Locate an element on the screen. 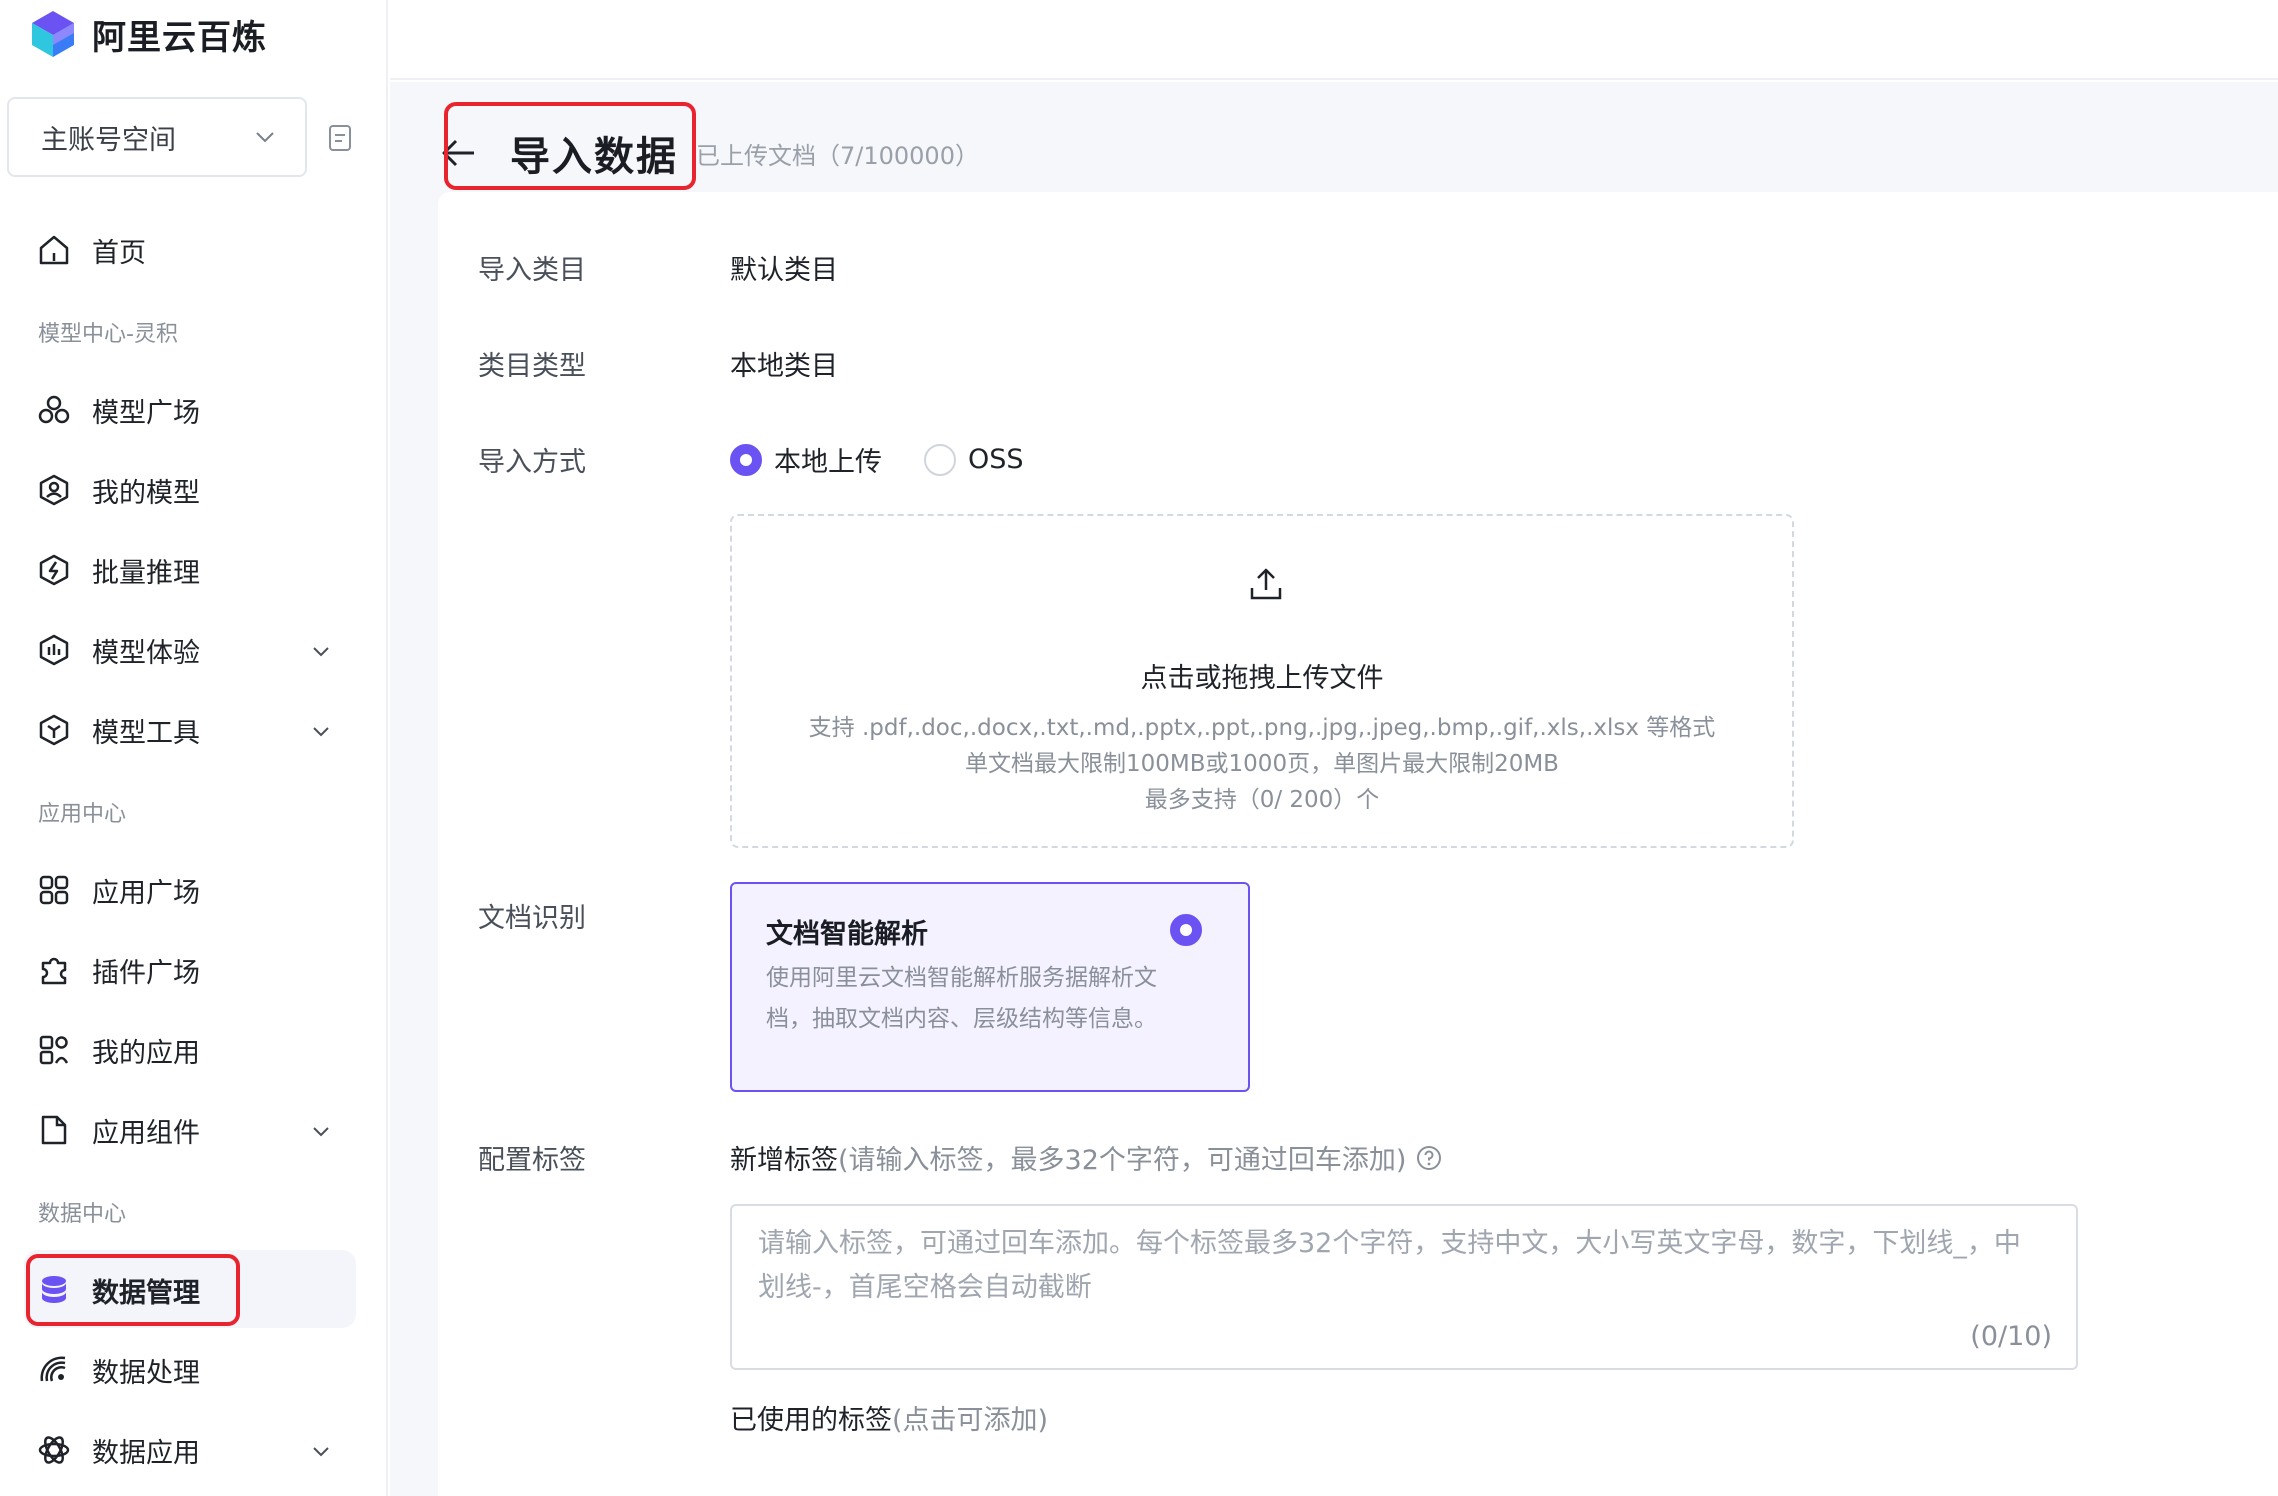  nav-label: 我的应用 is located at coordinates (146, 1053).